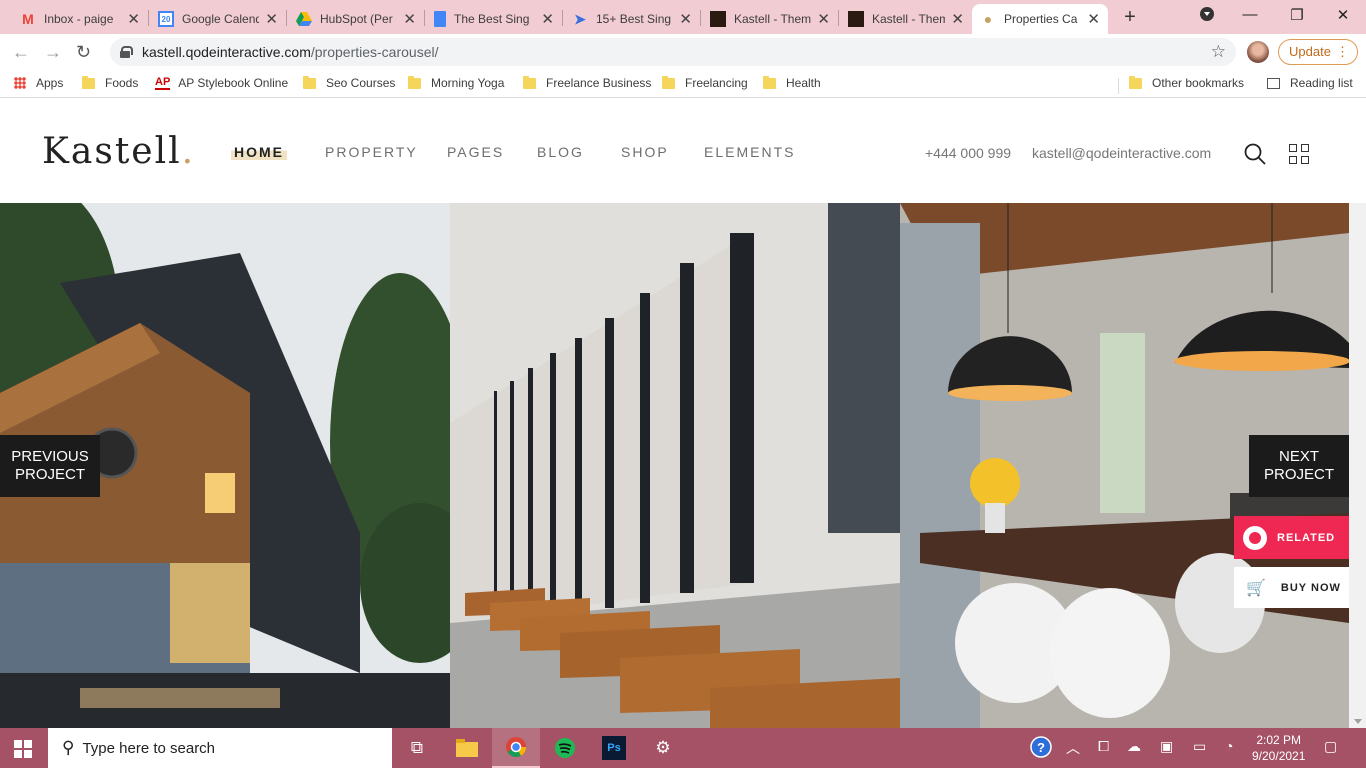  Describe the element at coordinates (580, 18) in the screenshot. I see `send-icon: ➤` at that location.